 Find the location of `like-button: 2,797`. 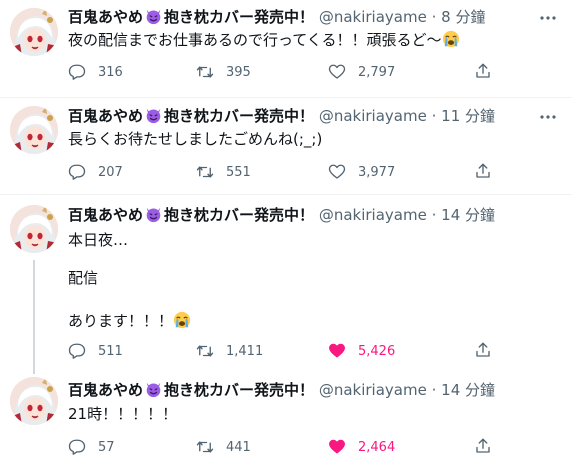

like-button: 2,797 is located at coordinates (361, 72).